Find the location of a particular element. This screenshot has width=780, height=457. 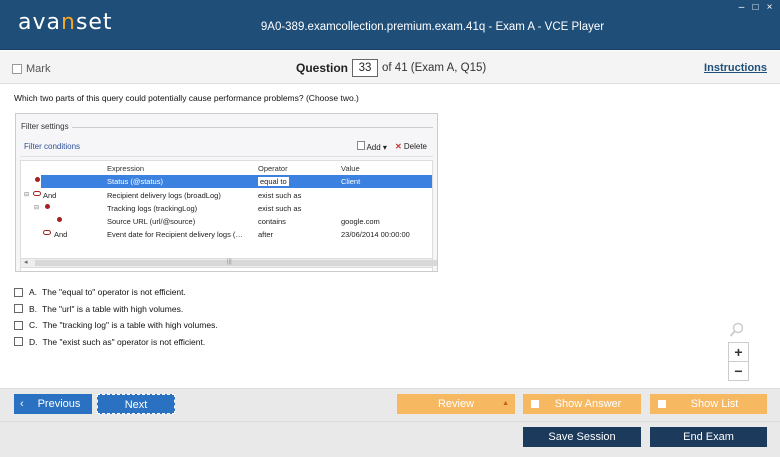

filter-settings-title: Filter settings is located at coordinates (45, 126).